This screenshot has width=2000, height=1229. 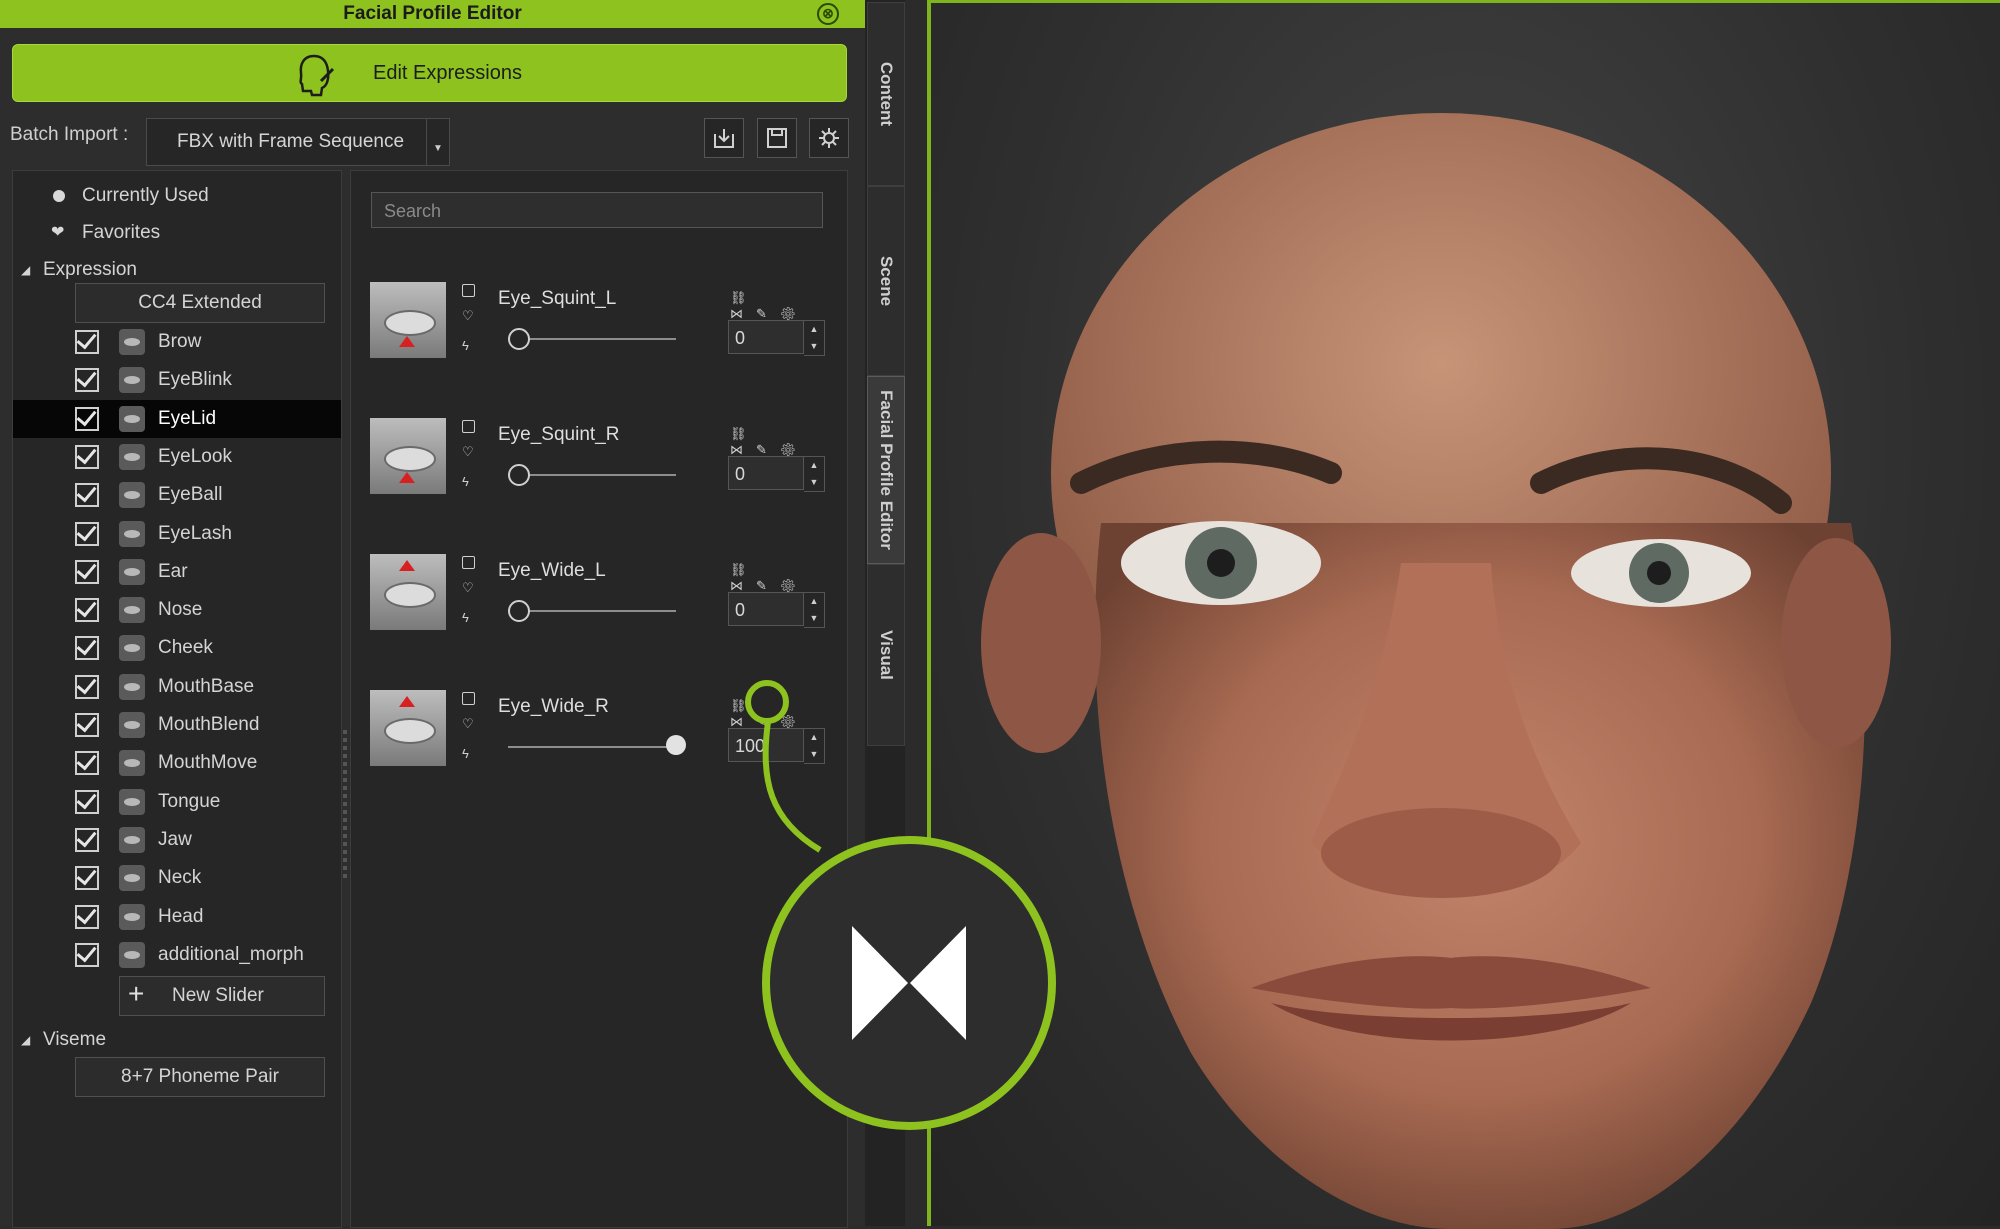 What do you see at coordinates (447, 73) in the screenshot?
I see `edit-expressions-label: Edit Expressions` at bounding box center [447, 73].